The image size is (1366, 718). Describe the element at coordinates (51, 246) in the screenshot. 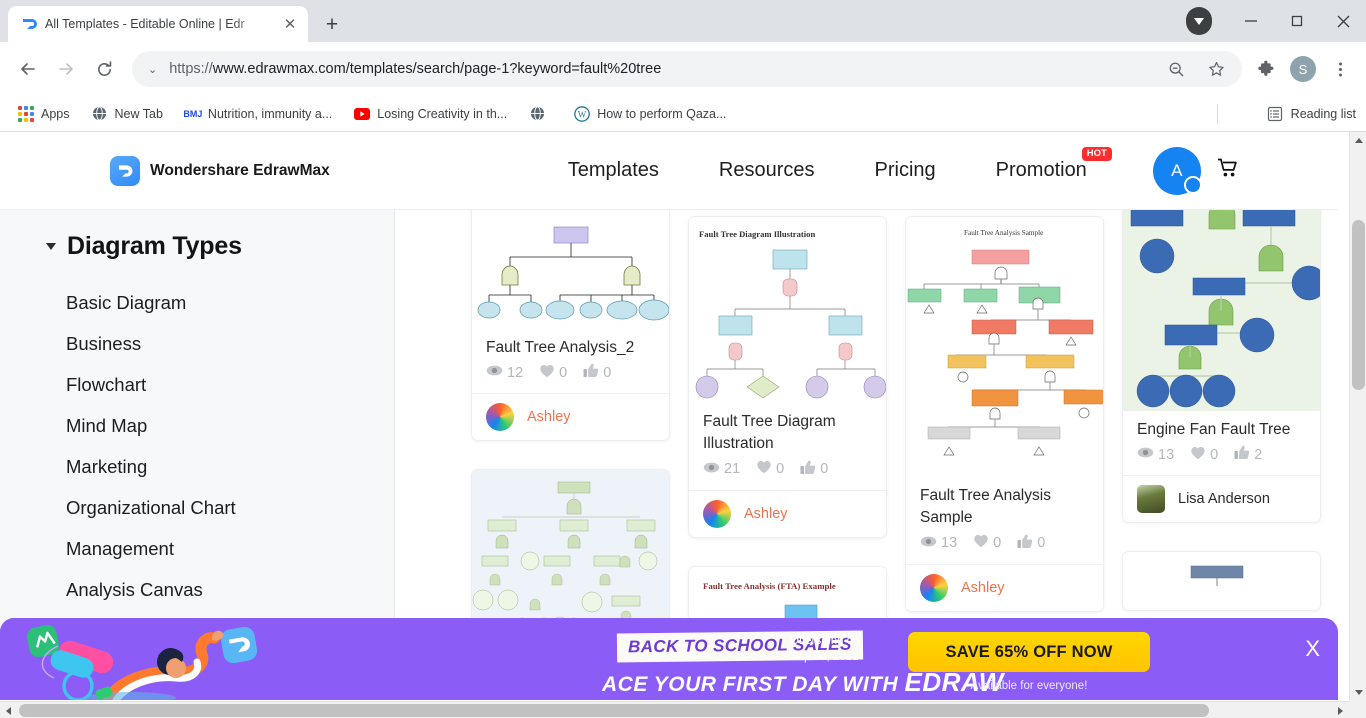

I see `chevron-down-icon` at that location.